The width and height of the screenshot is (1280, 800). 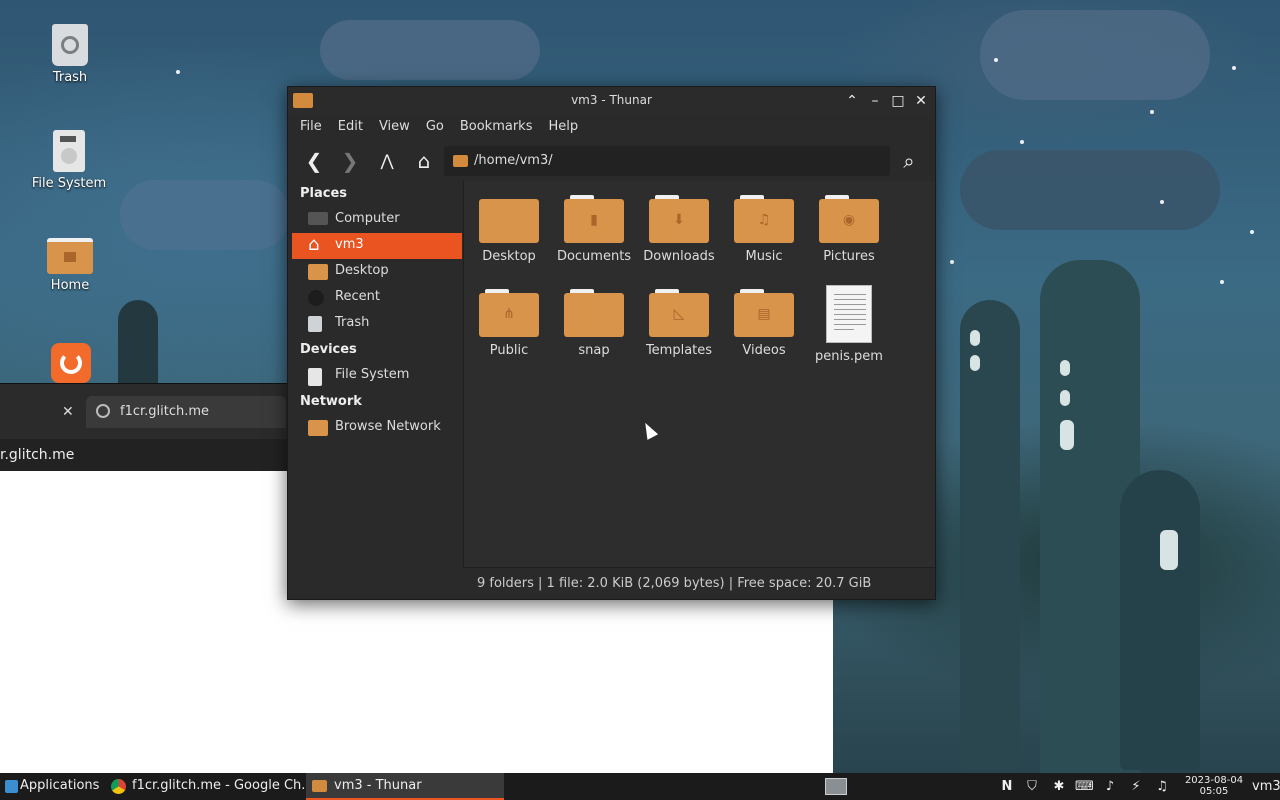 I want to click on browser-tab-label: f1cr.glitch.me, so click(x=165, y=411).